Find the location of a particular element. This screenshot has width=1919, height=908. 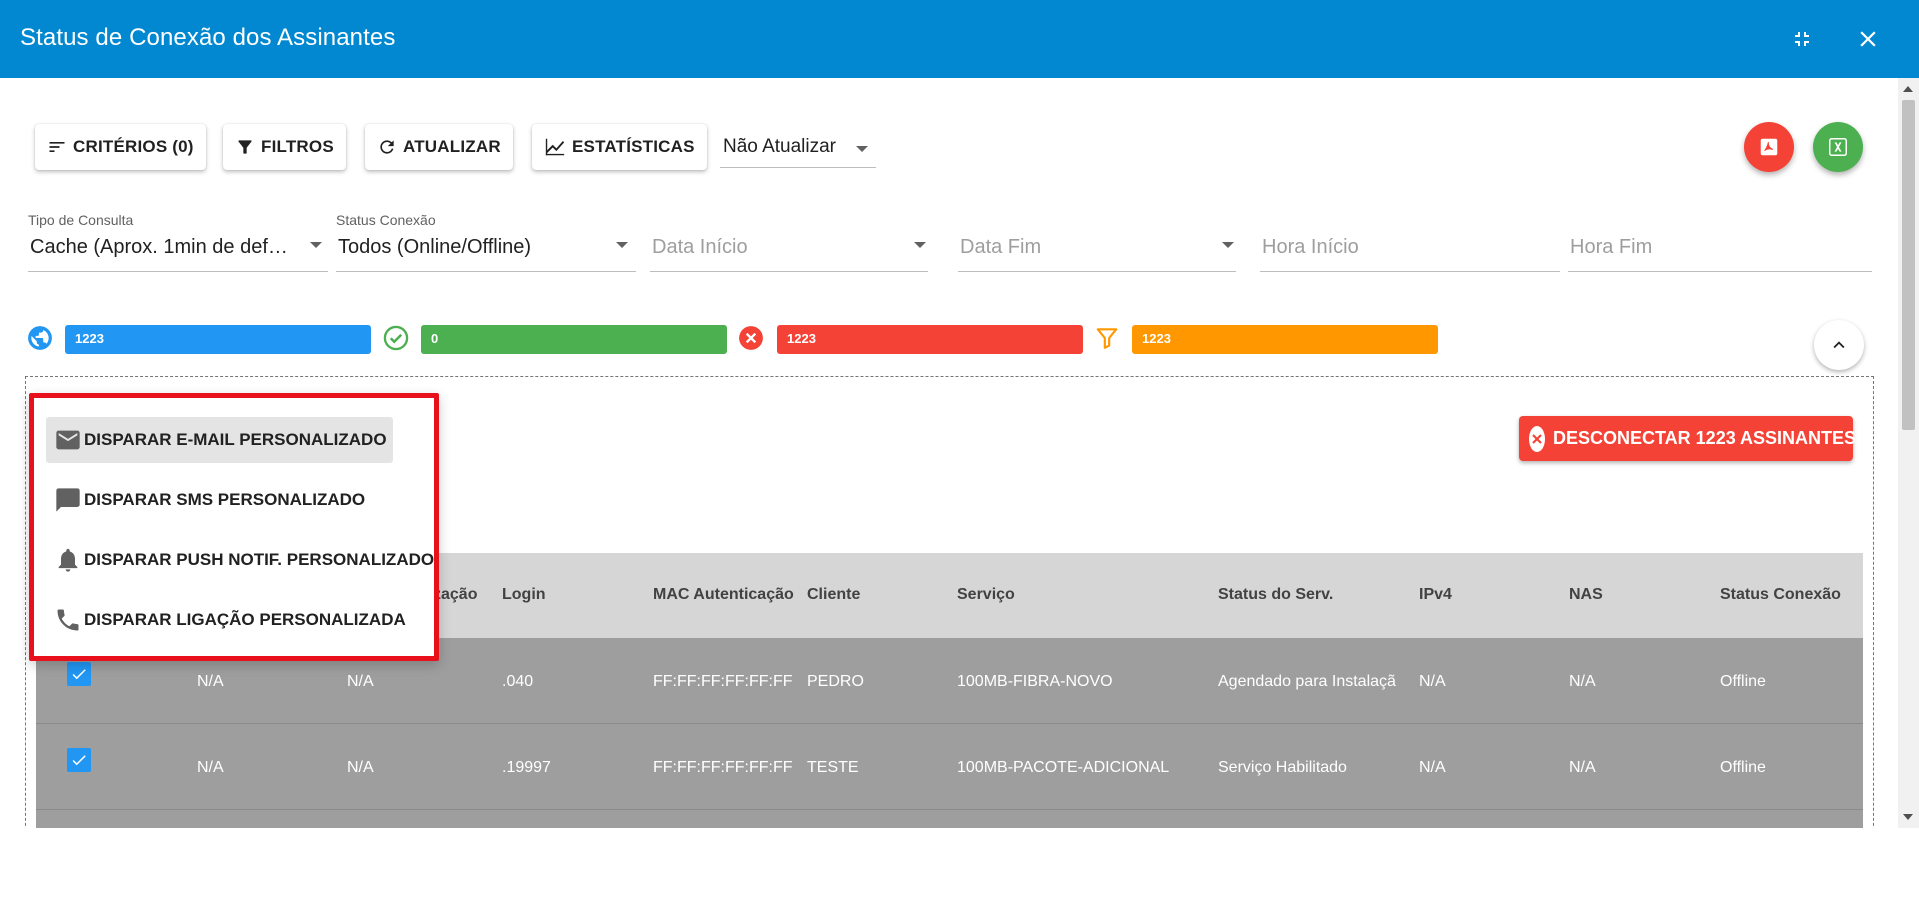

column-header: Login is located at coordinates (524, 595).